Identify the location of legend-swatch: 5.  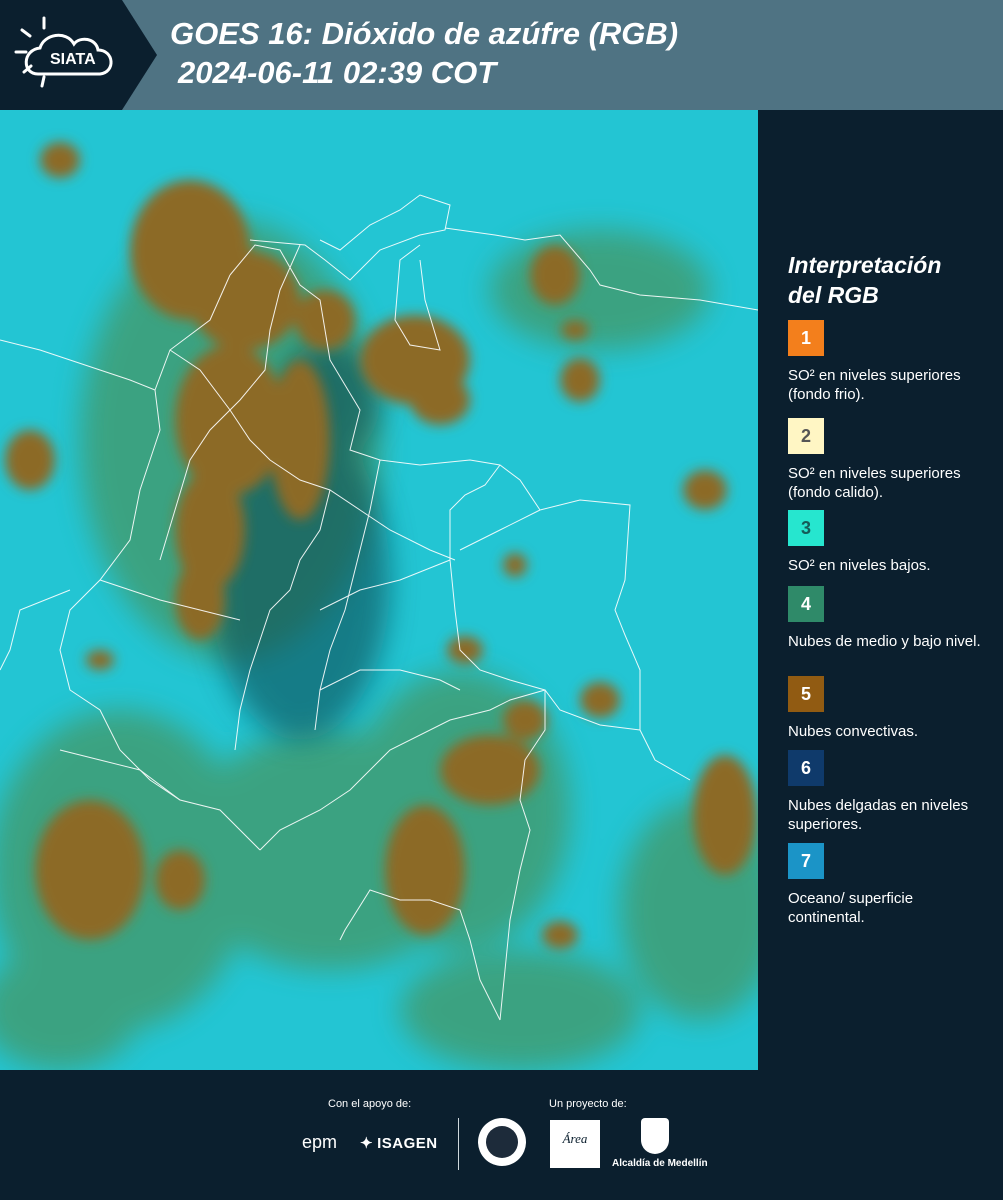
(806, 694).